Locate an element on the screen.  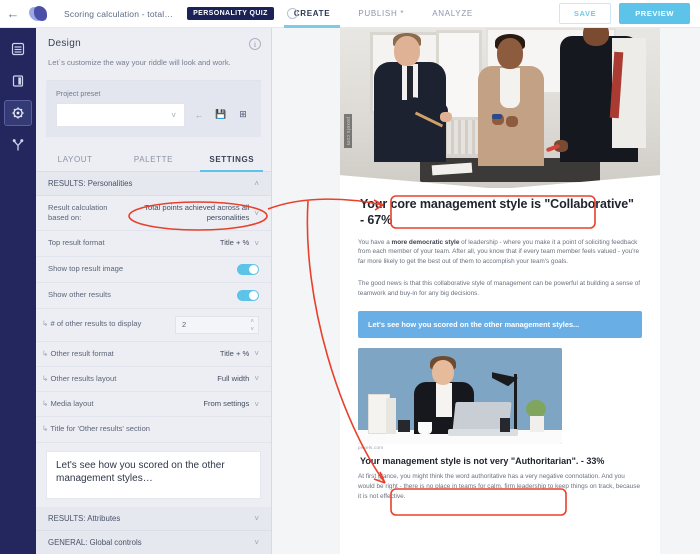
quiz-type-badge: PERSONALITY QUIZ is located at coordinates (230, 13).